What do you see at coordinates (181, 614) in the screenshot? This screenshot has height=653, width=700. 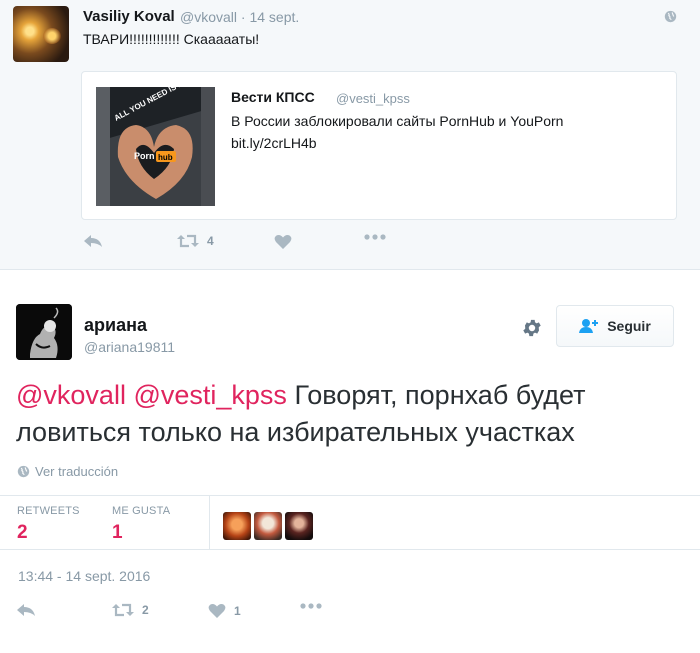 I see `main-tweet-actions: 2 1` at bounding box center [181, 614].